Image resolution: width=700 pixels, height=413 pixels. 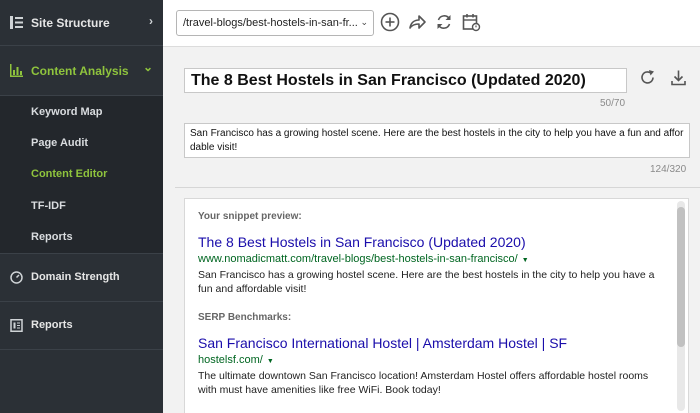 I want to click on sidebar-item-tf-idf: TF-IDF, so click(x=81, y=205).